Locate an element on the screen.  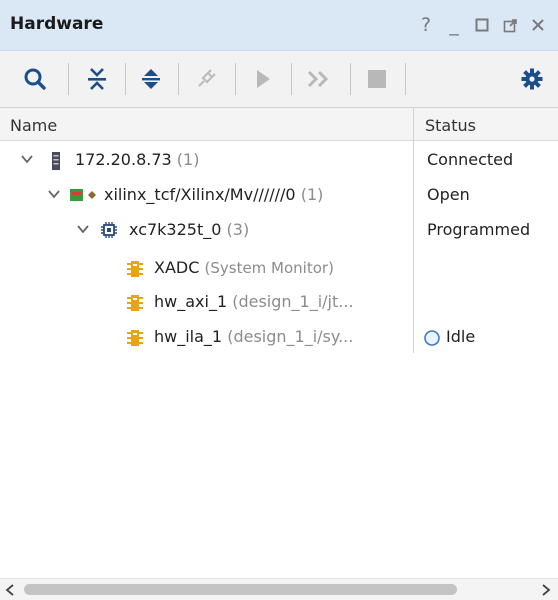
close-button is located at coordinates (538, 25).